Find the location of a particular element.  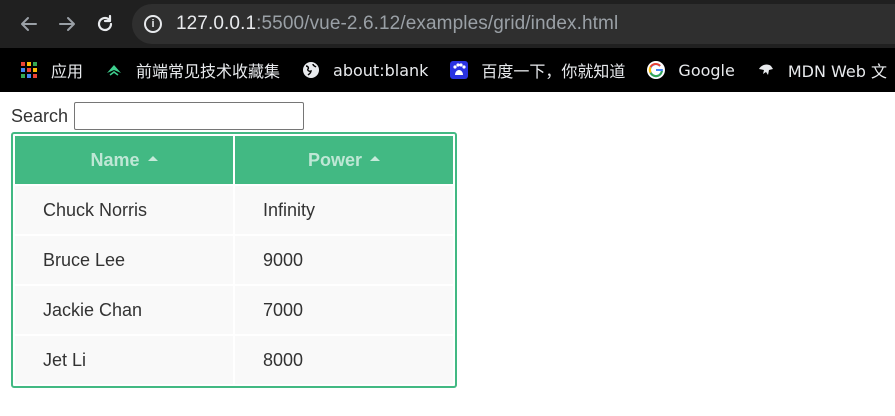

table-row: Chuck Norris Infinity is located at coordinates (234, 210).